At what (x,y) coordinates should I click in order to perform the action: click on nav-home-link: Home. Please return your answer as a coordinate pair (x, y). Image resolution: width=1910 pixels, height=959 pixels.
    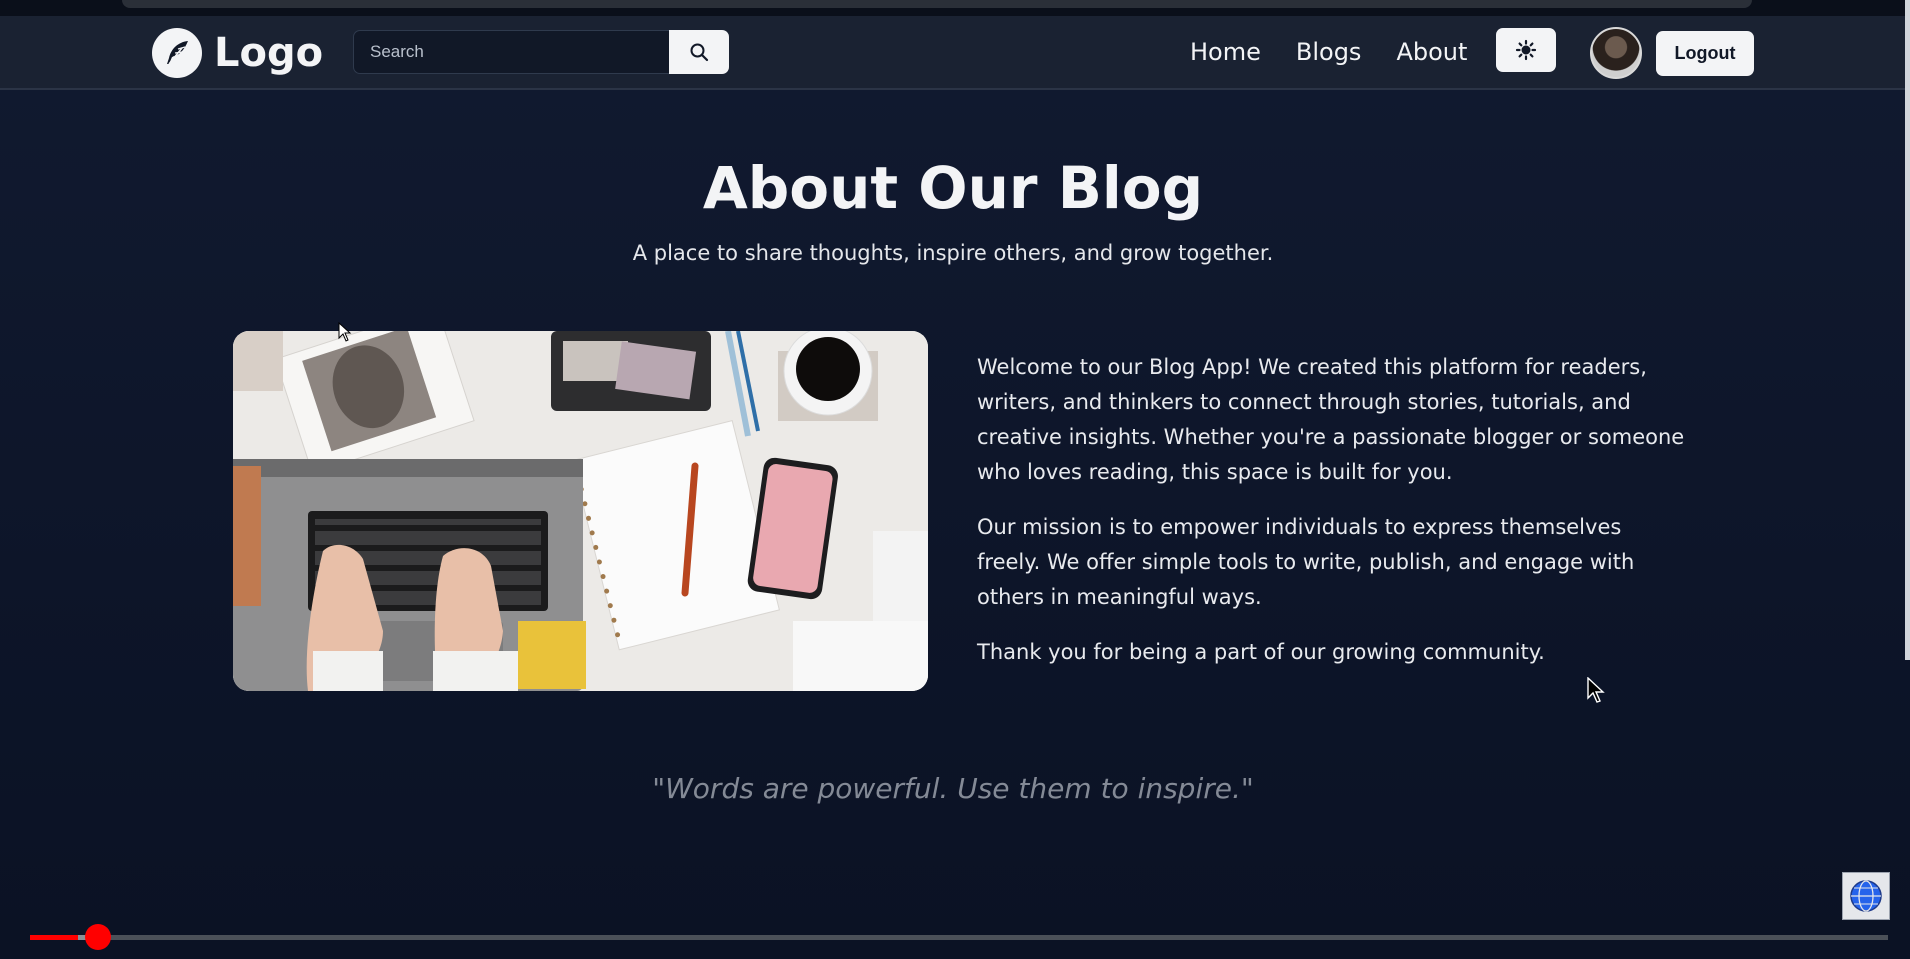
    Looking at the image, I should click on (1225, 52).